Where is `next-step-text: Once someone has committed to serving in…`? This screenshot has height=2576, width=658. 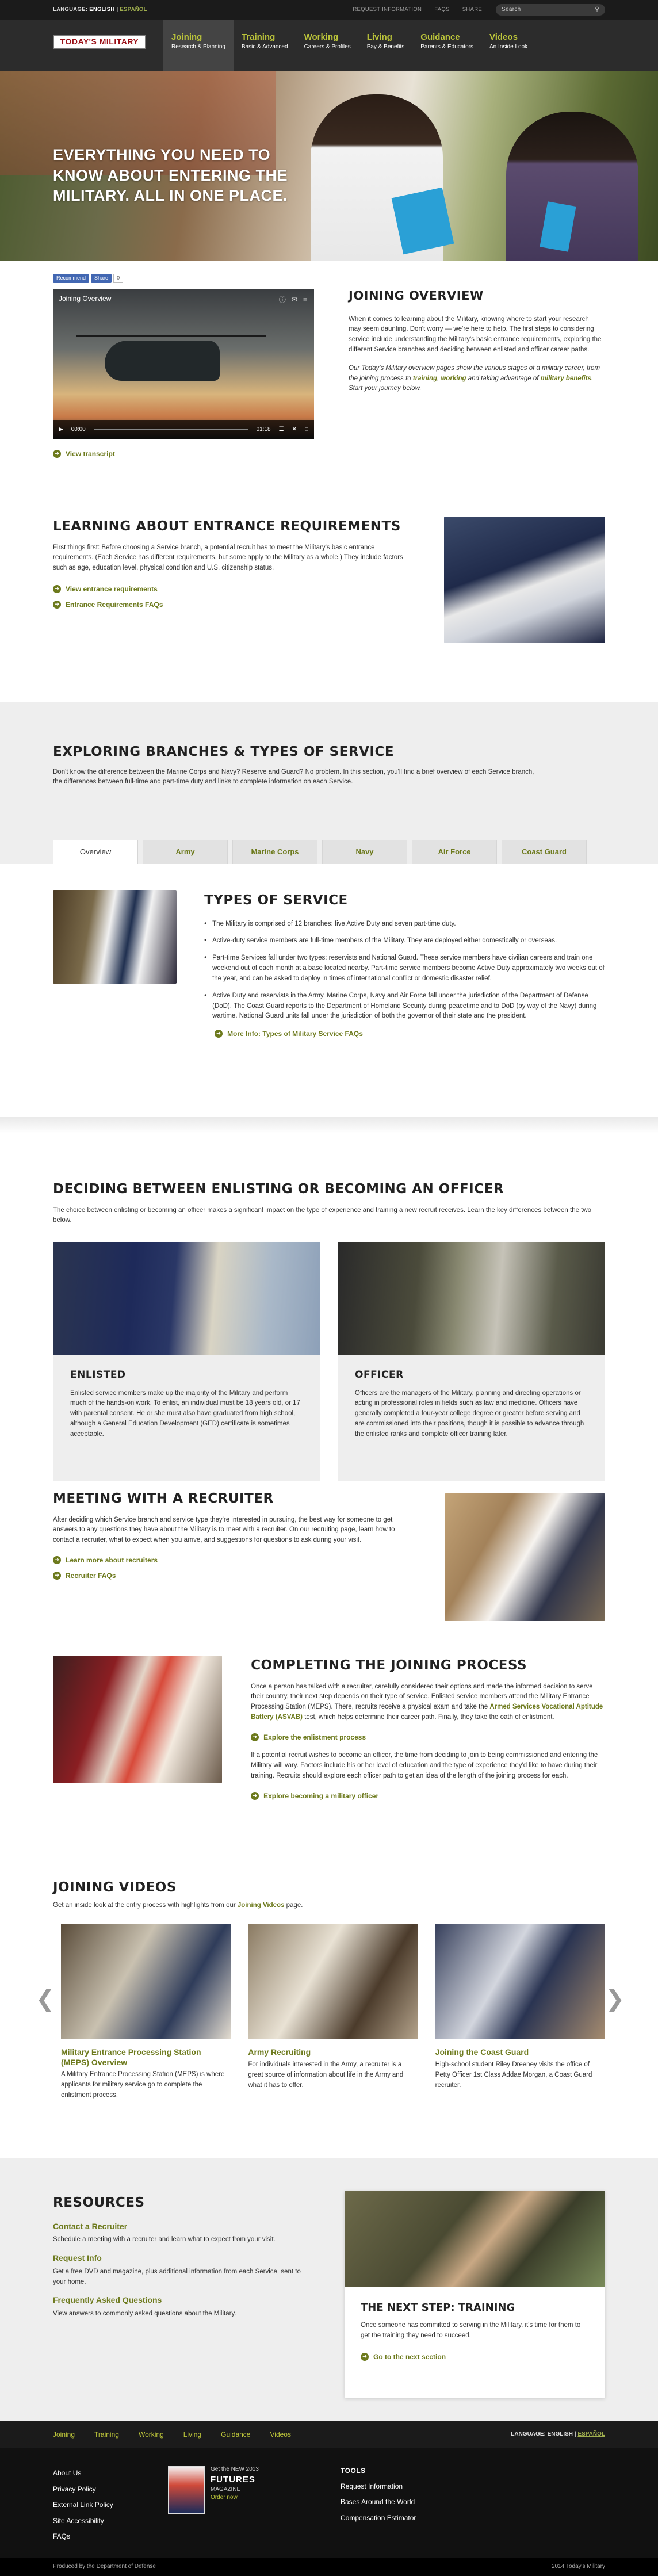 next-step-text: Once someone has committed to serving in… is located at coordinates (471, 2330).